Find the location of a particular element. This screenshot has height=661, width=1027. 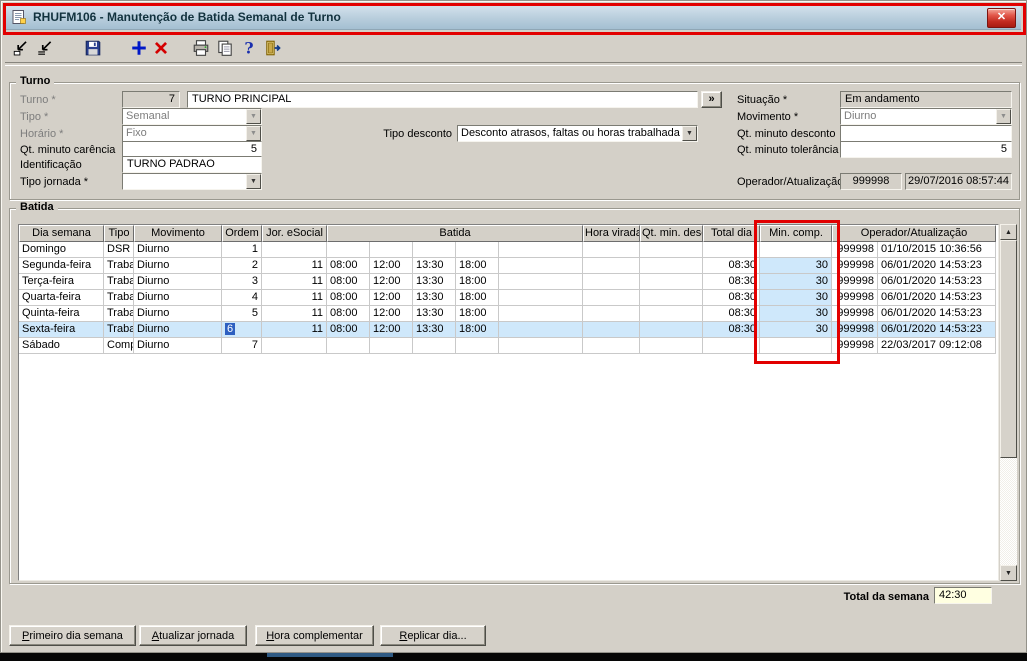

print-icon is located at coordinates (201, 48).